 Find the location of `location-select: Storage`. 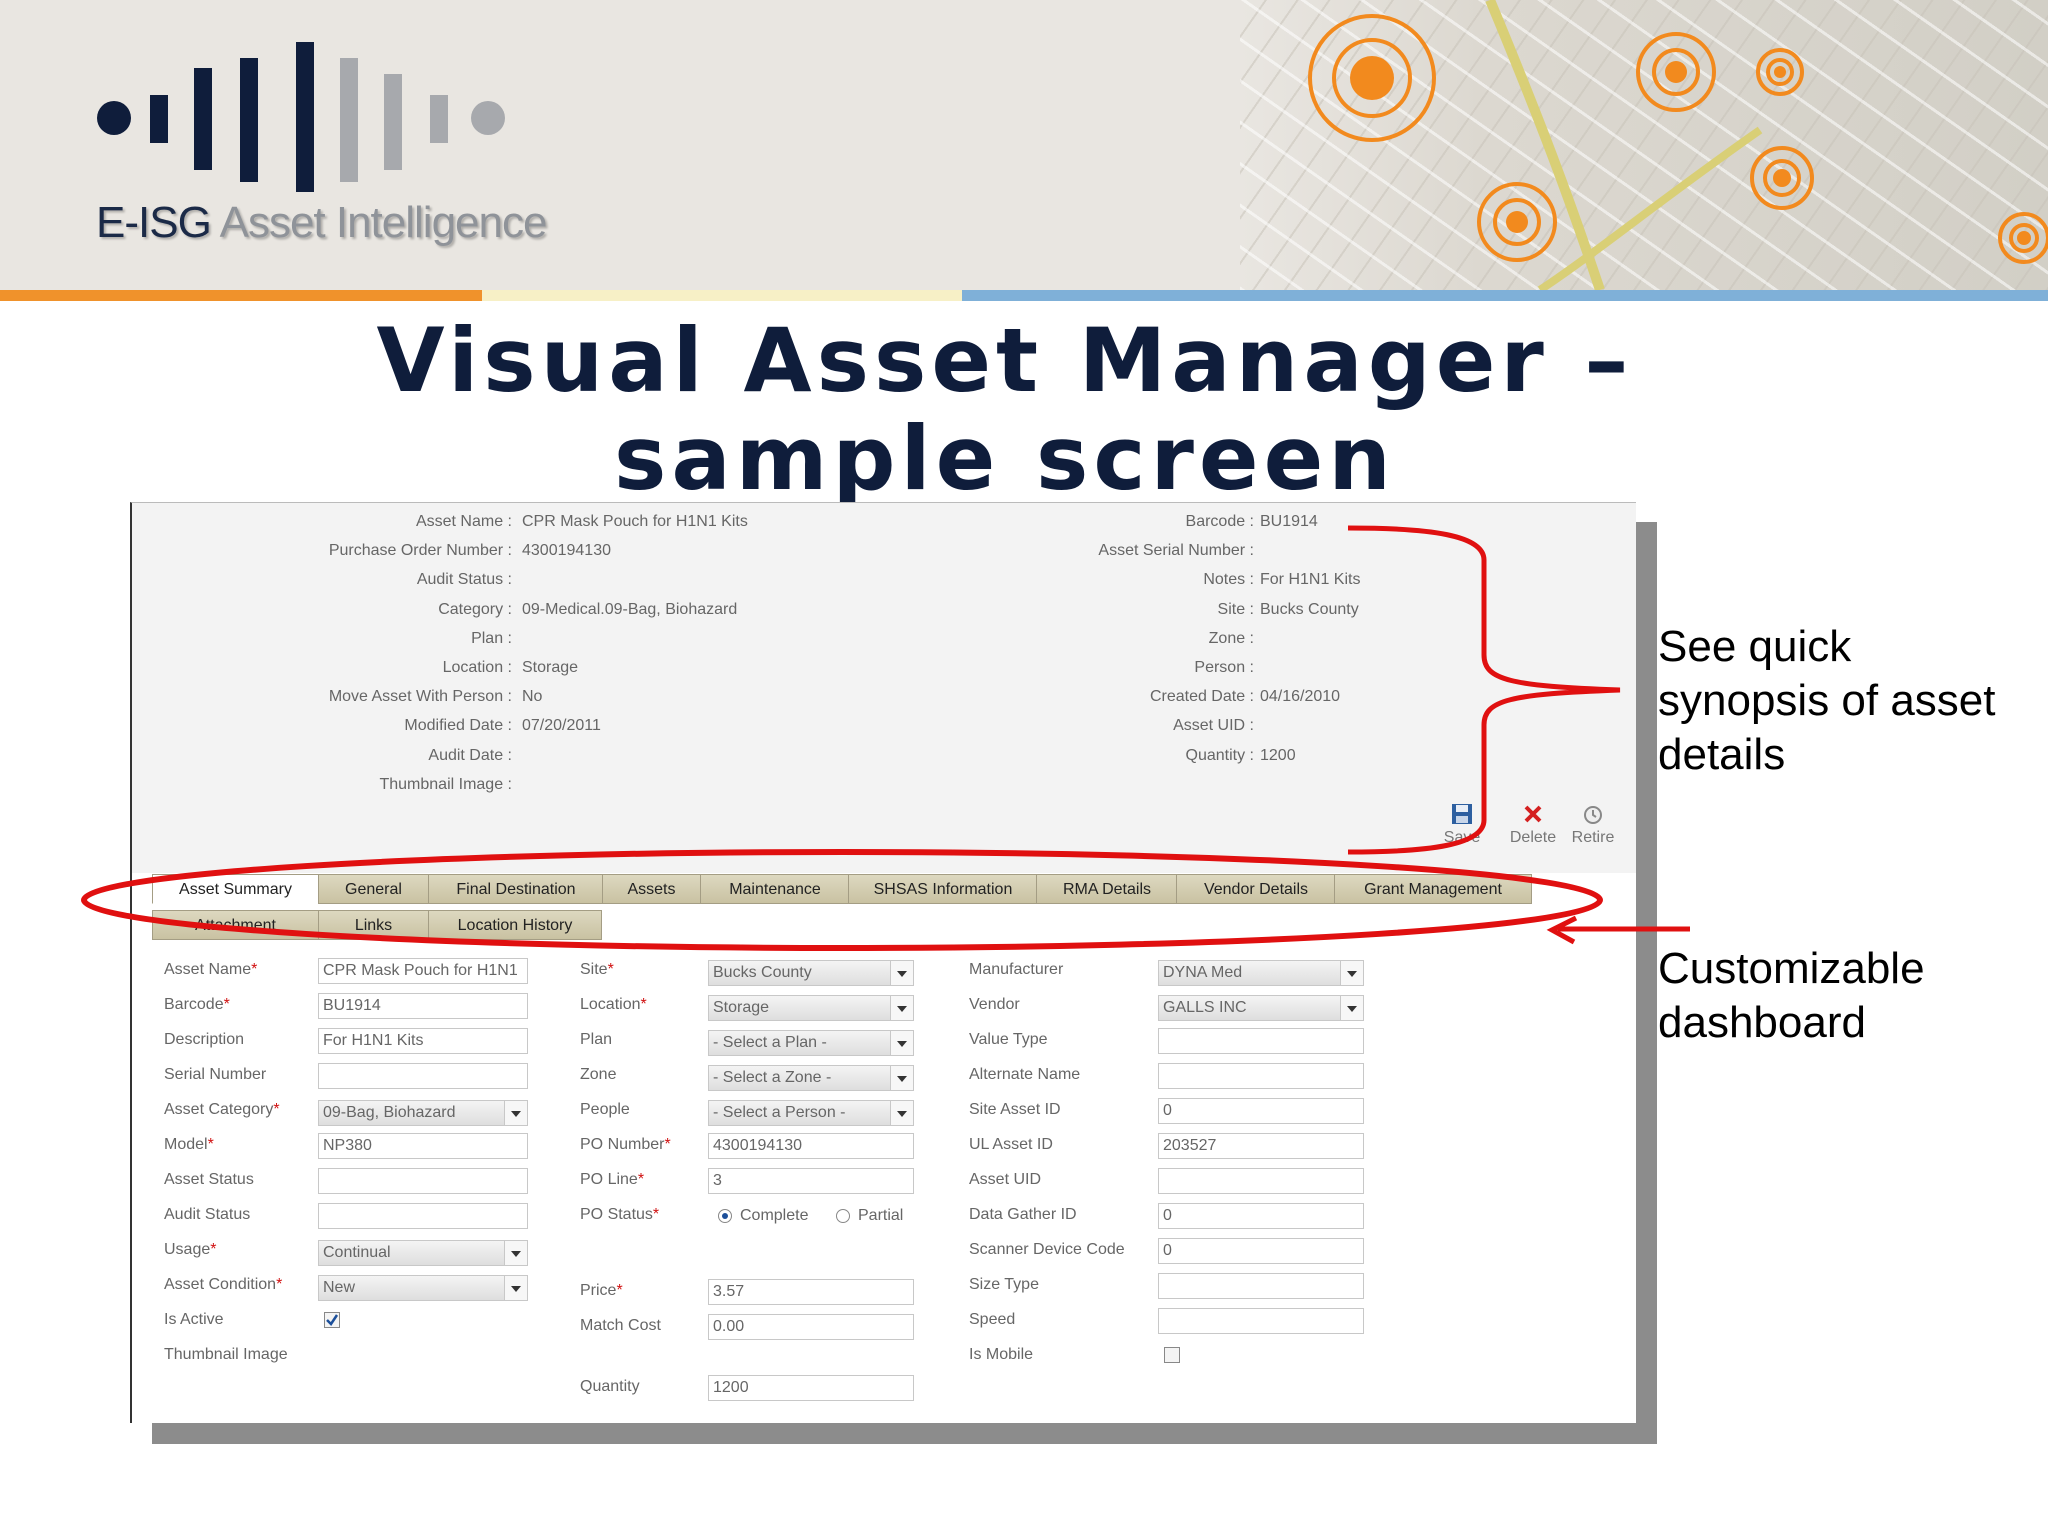

location-select: Storage is located at coordinates (811, 1008).